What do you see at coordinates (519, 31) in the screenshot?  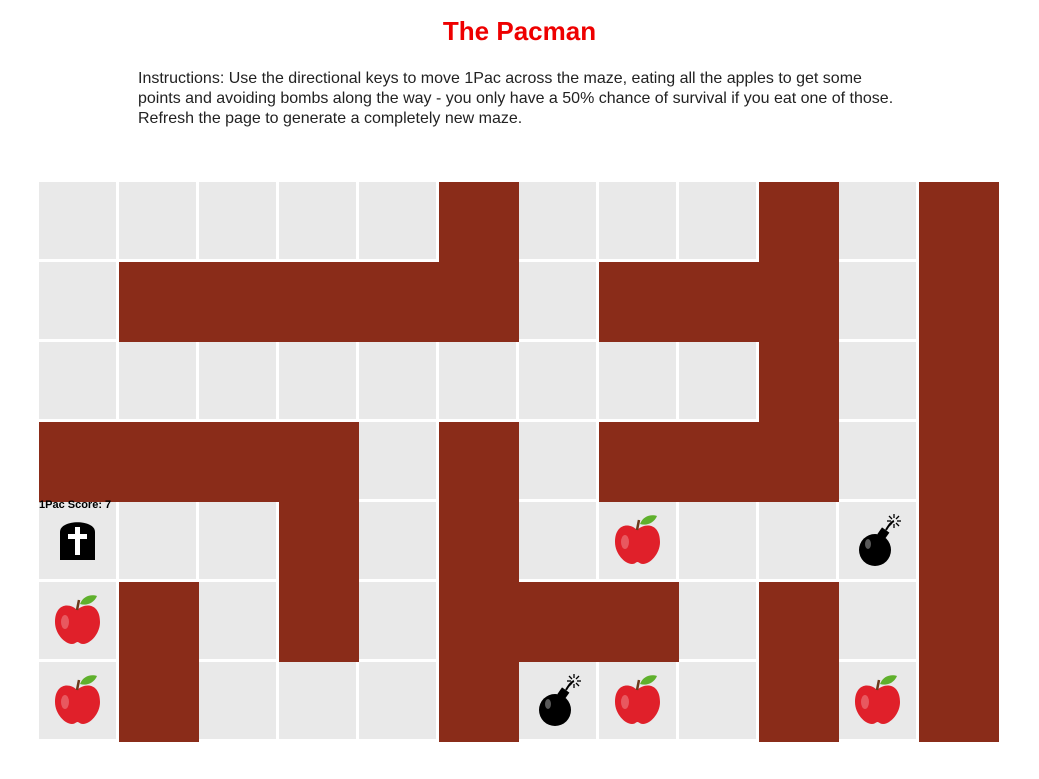 I see `page-title: The Pacman` at bounding box center [519, 31].